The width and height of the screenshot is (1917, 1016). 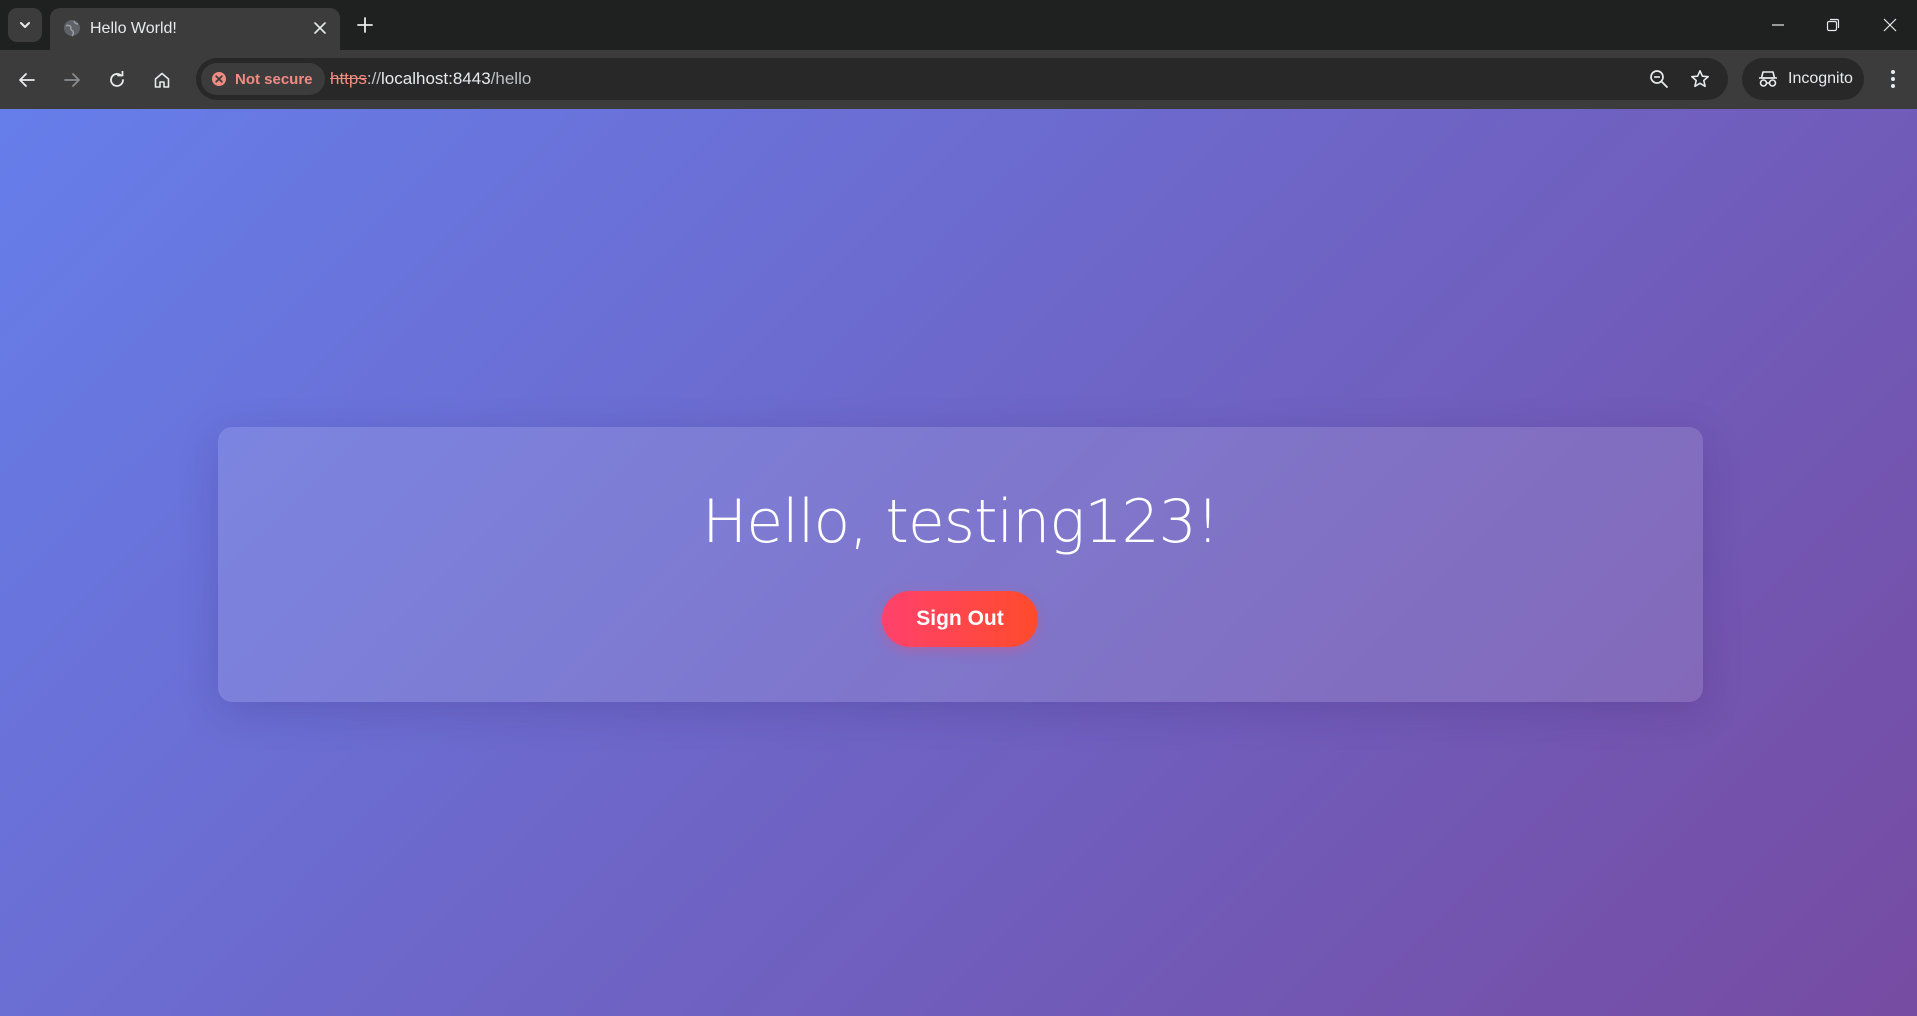 I want to click on minimize-button, so click(x=1778, y=25).